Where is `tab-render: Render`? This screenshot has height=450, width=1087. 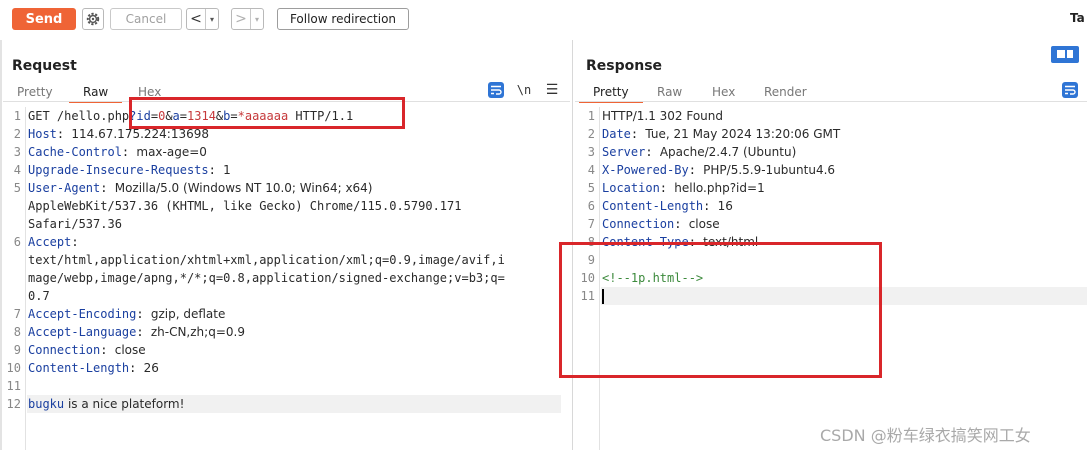 tab-render: Render is located at coordinates (785, 92).